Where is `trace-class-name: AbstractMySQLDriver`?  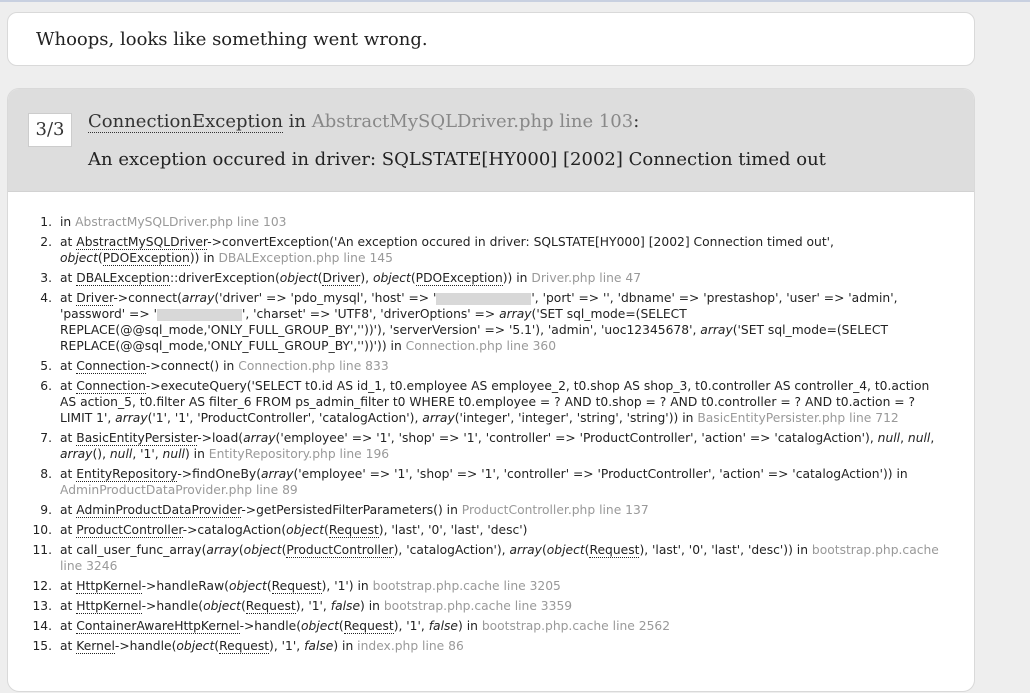
trace-class-name: AbstractMySQLDriver is located at coordinates (142, 242).